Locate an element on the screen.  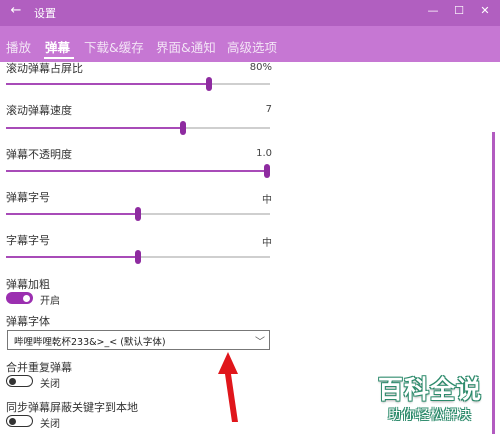
watermark-sub-text: 助你轻松解决 is located at coordinates (429, 415).